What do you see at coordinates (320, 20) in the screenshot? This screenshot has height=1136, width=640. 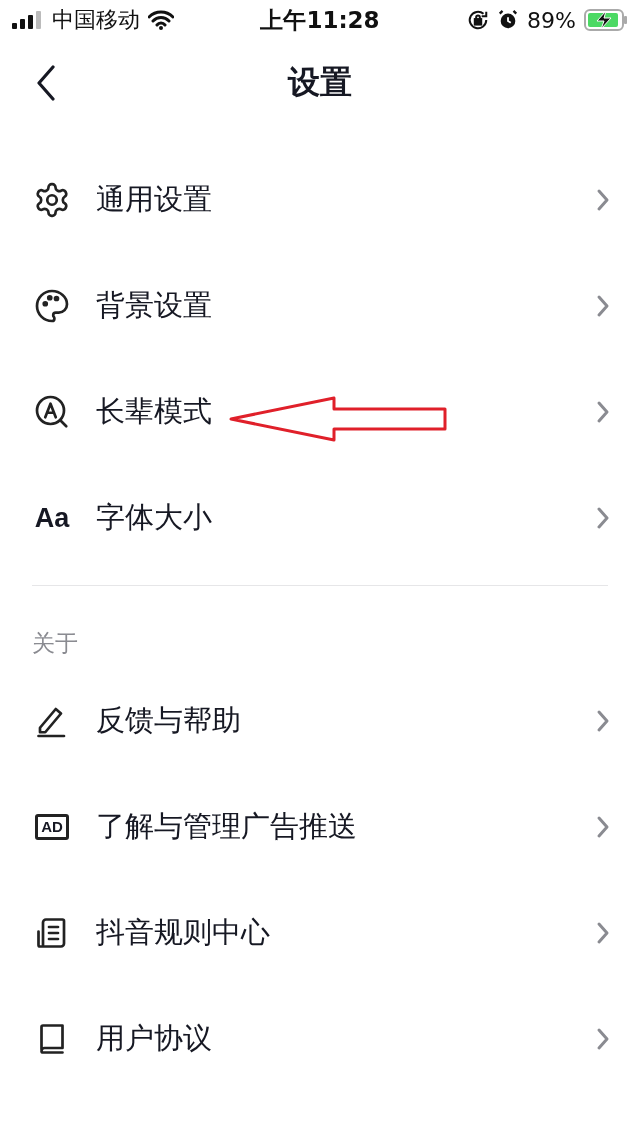 I see `status-time: 上午11:28` at bounding box center [320, 20].